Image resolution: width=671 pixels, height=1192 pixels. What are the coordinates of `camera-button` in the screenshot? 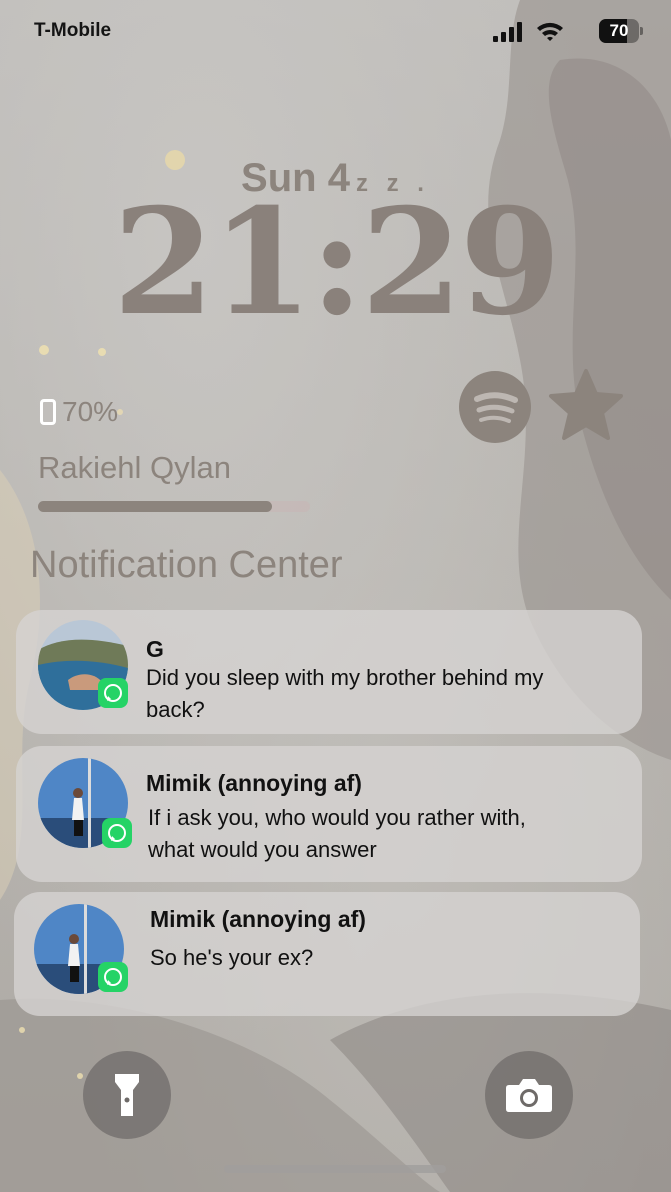 It's located at (529, 1095).